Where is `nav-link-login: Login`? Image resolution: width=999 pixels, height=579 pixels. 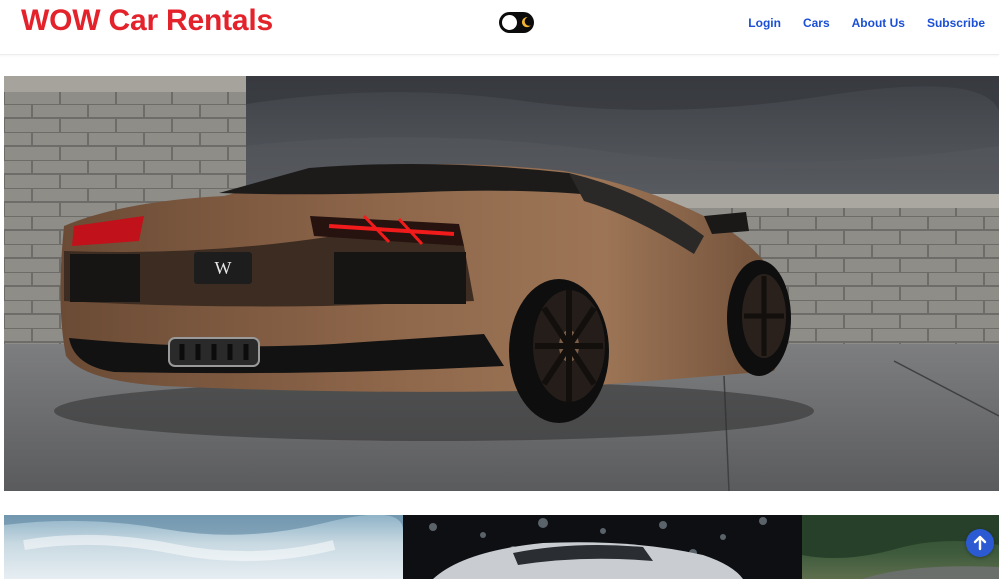 nav-link-login: Login is located at coordinates (764, 23).